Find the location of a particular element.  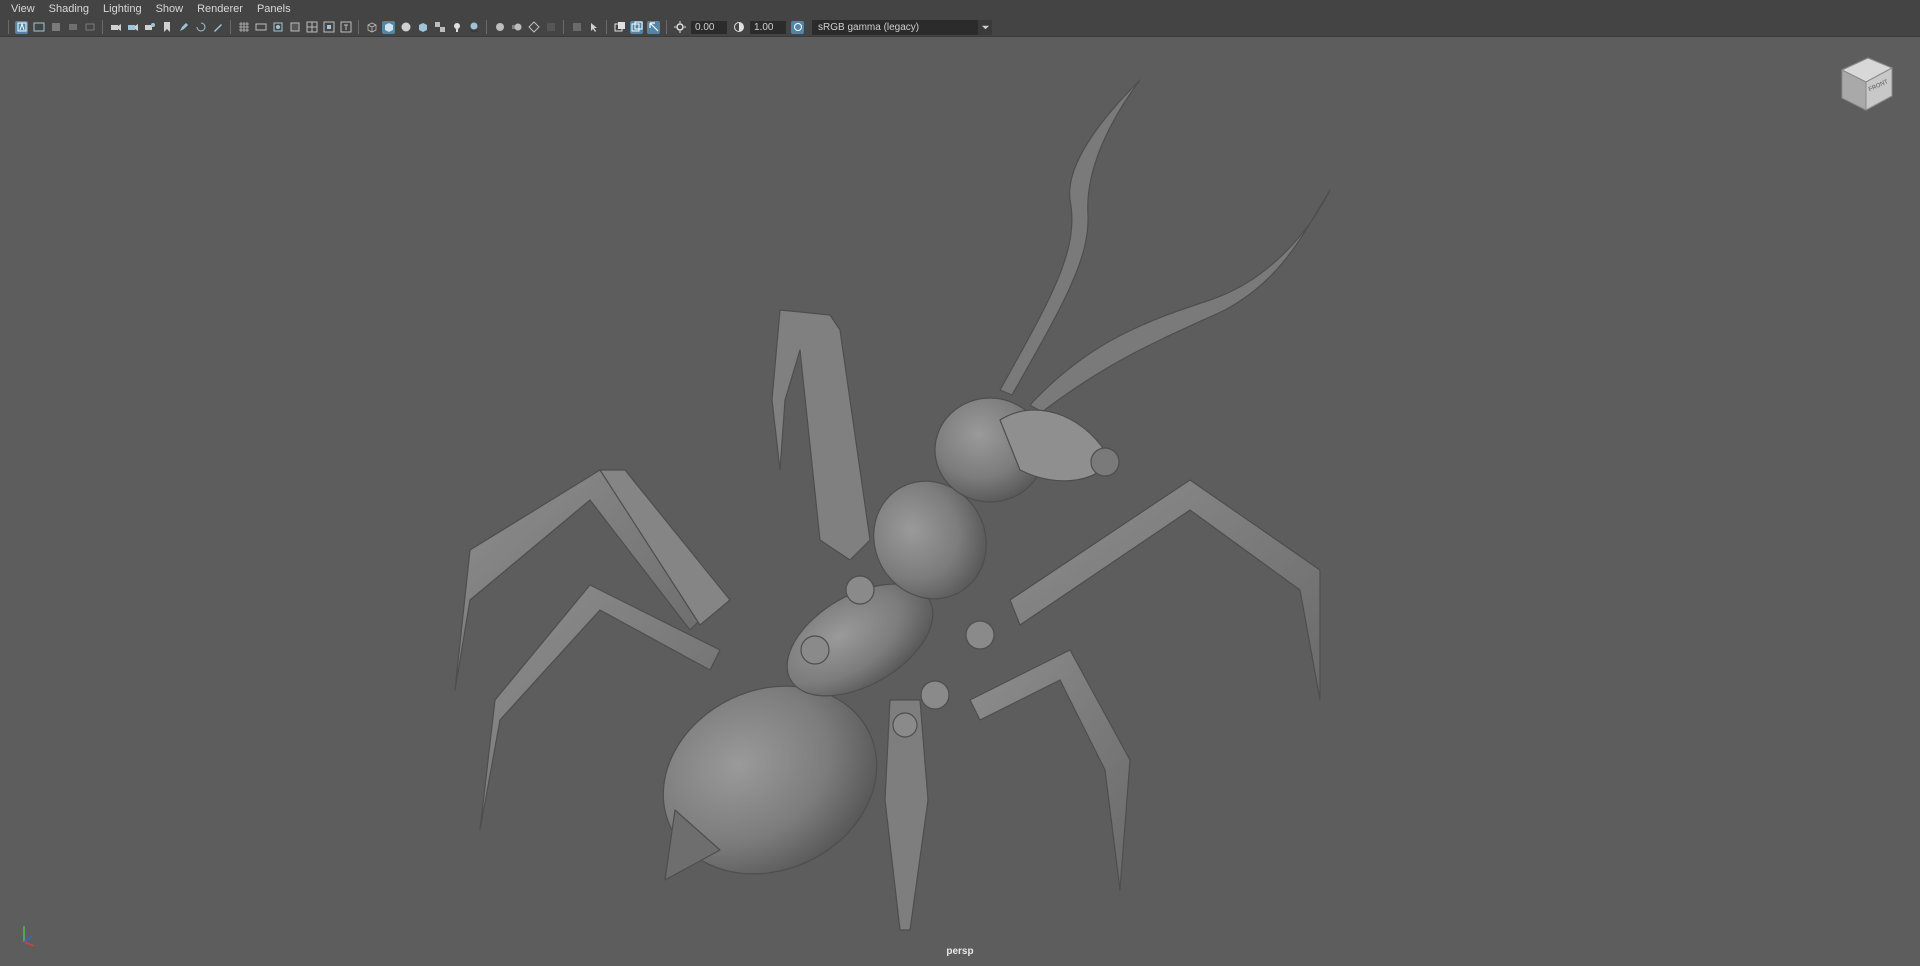

overlay-windows-icon is located at coordinates (636, 26).